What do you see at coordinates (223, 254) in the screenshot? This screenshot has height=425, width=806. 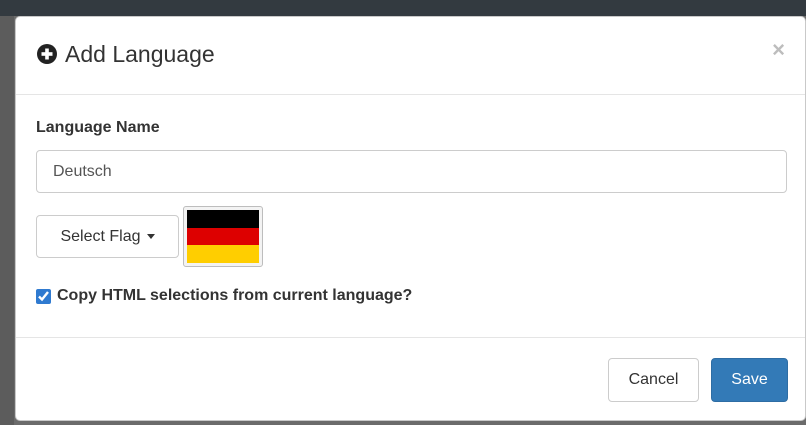 I see `flag-stripe-gold` at bounding box center [223, 254].